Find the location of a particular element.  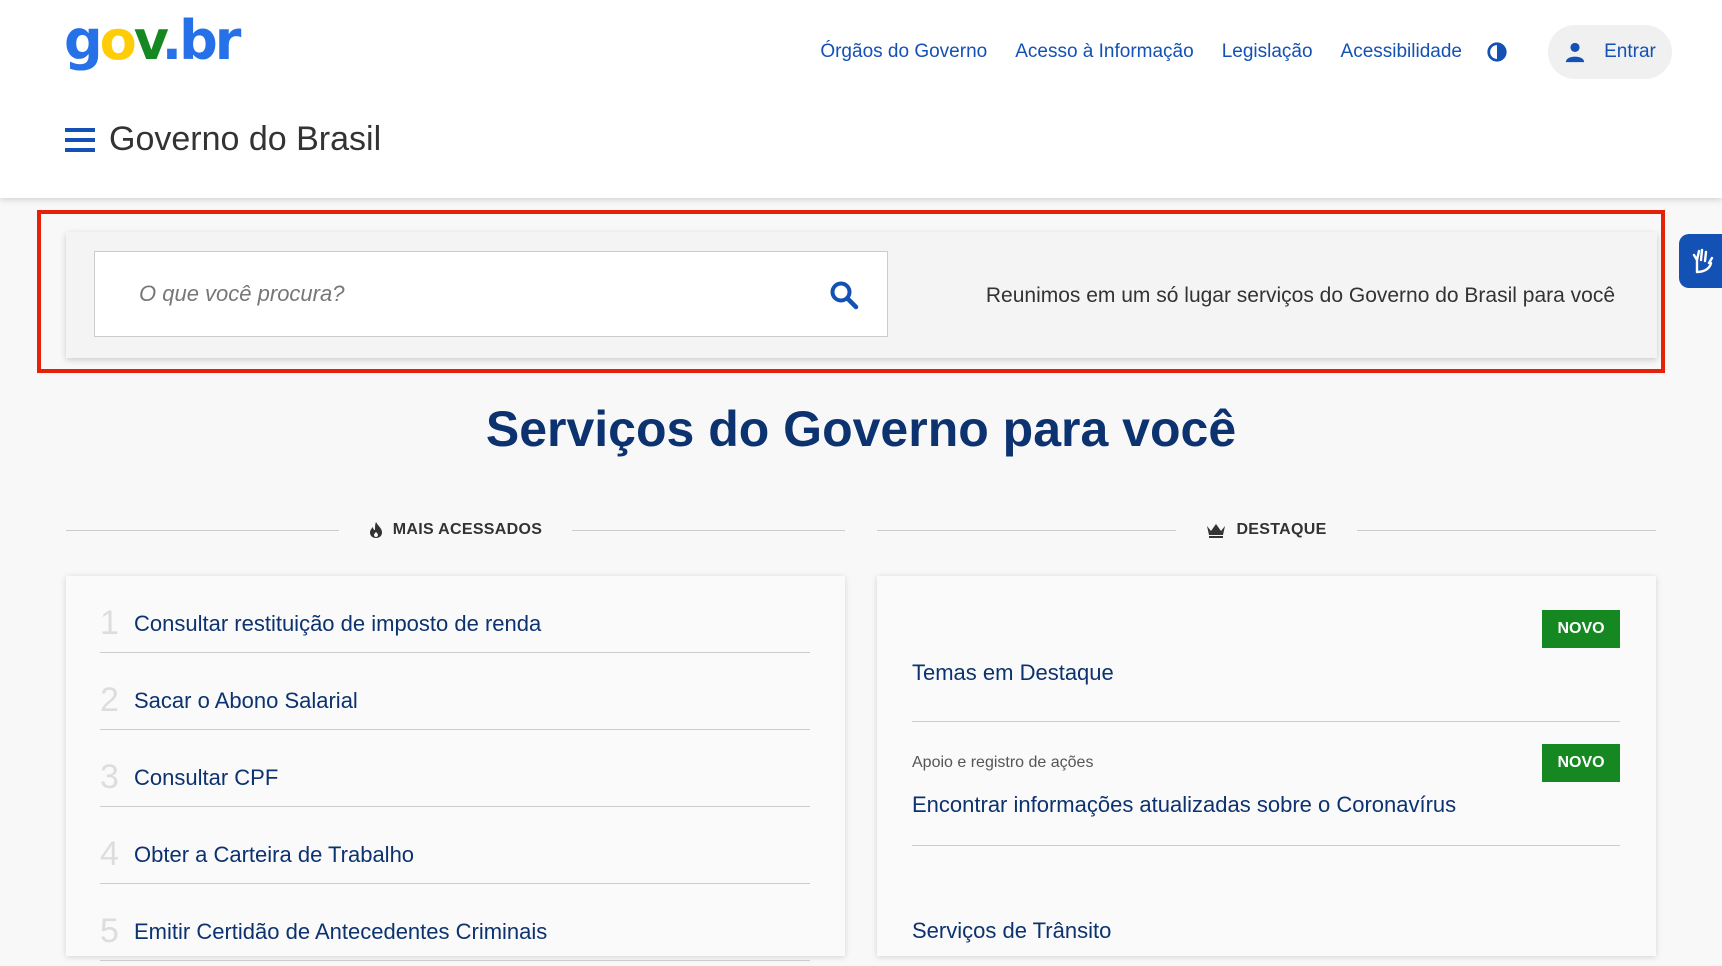

menu-icon is located at coordinates (80, 140).